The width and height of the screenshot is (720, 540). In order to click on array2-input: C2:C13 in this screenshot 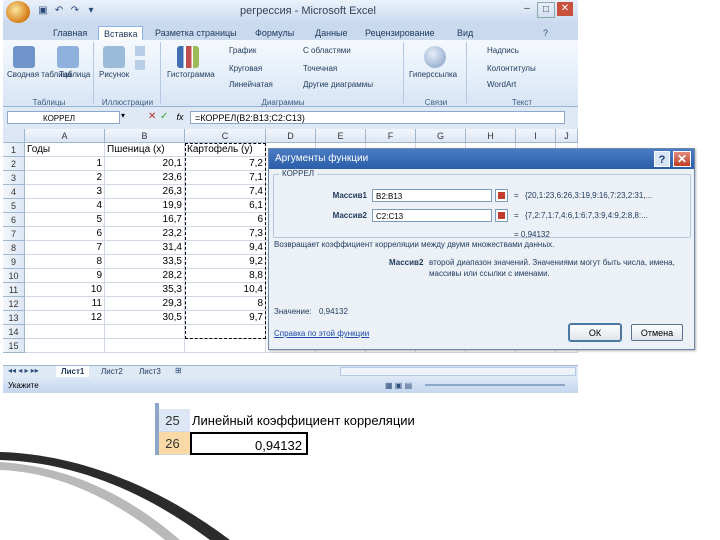, I will do `click(432, 215)`.